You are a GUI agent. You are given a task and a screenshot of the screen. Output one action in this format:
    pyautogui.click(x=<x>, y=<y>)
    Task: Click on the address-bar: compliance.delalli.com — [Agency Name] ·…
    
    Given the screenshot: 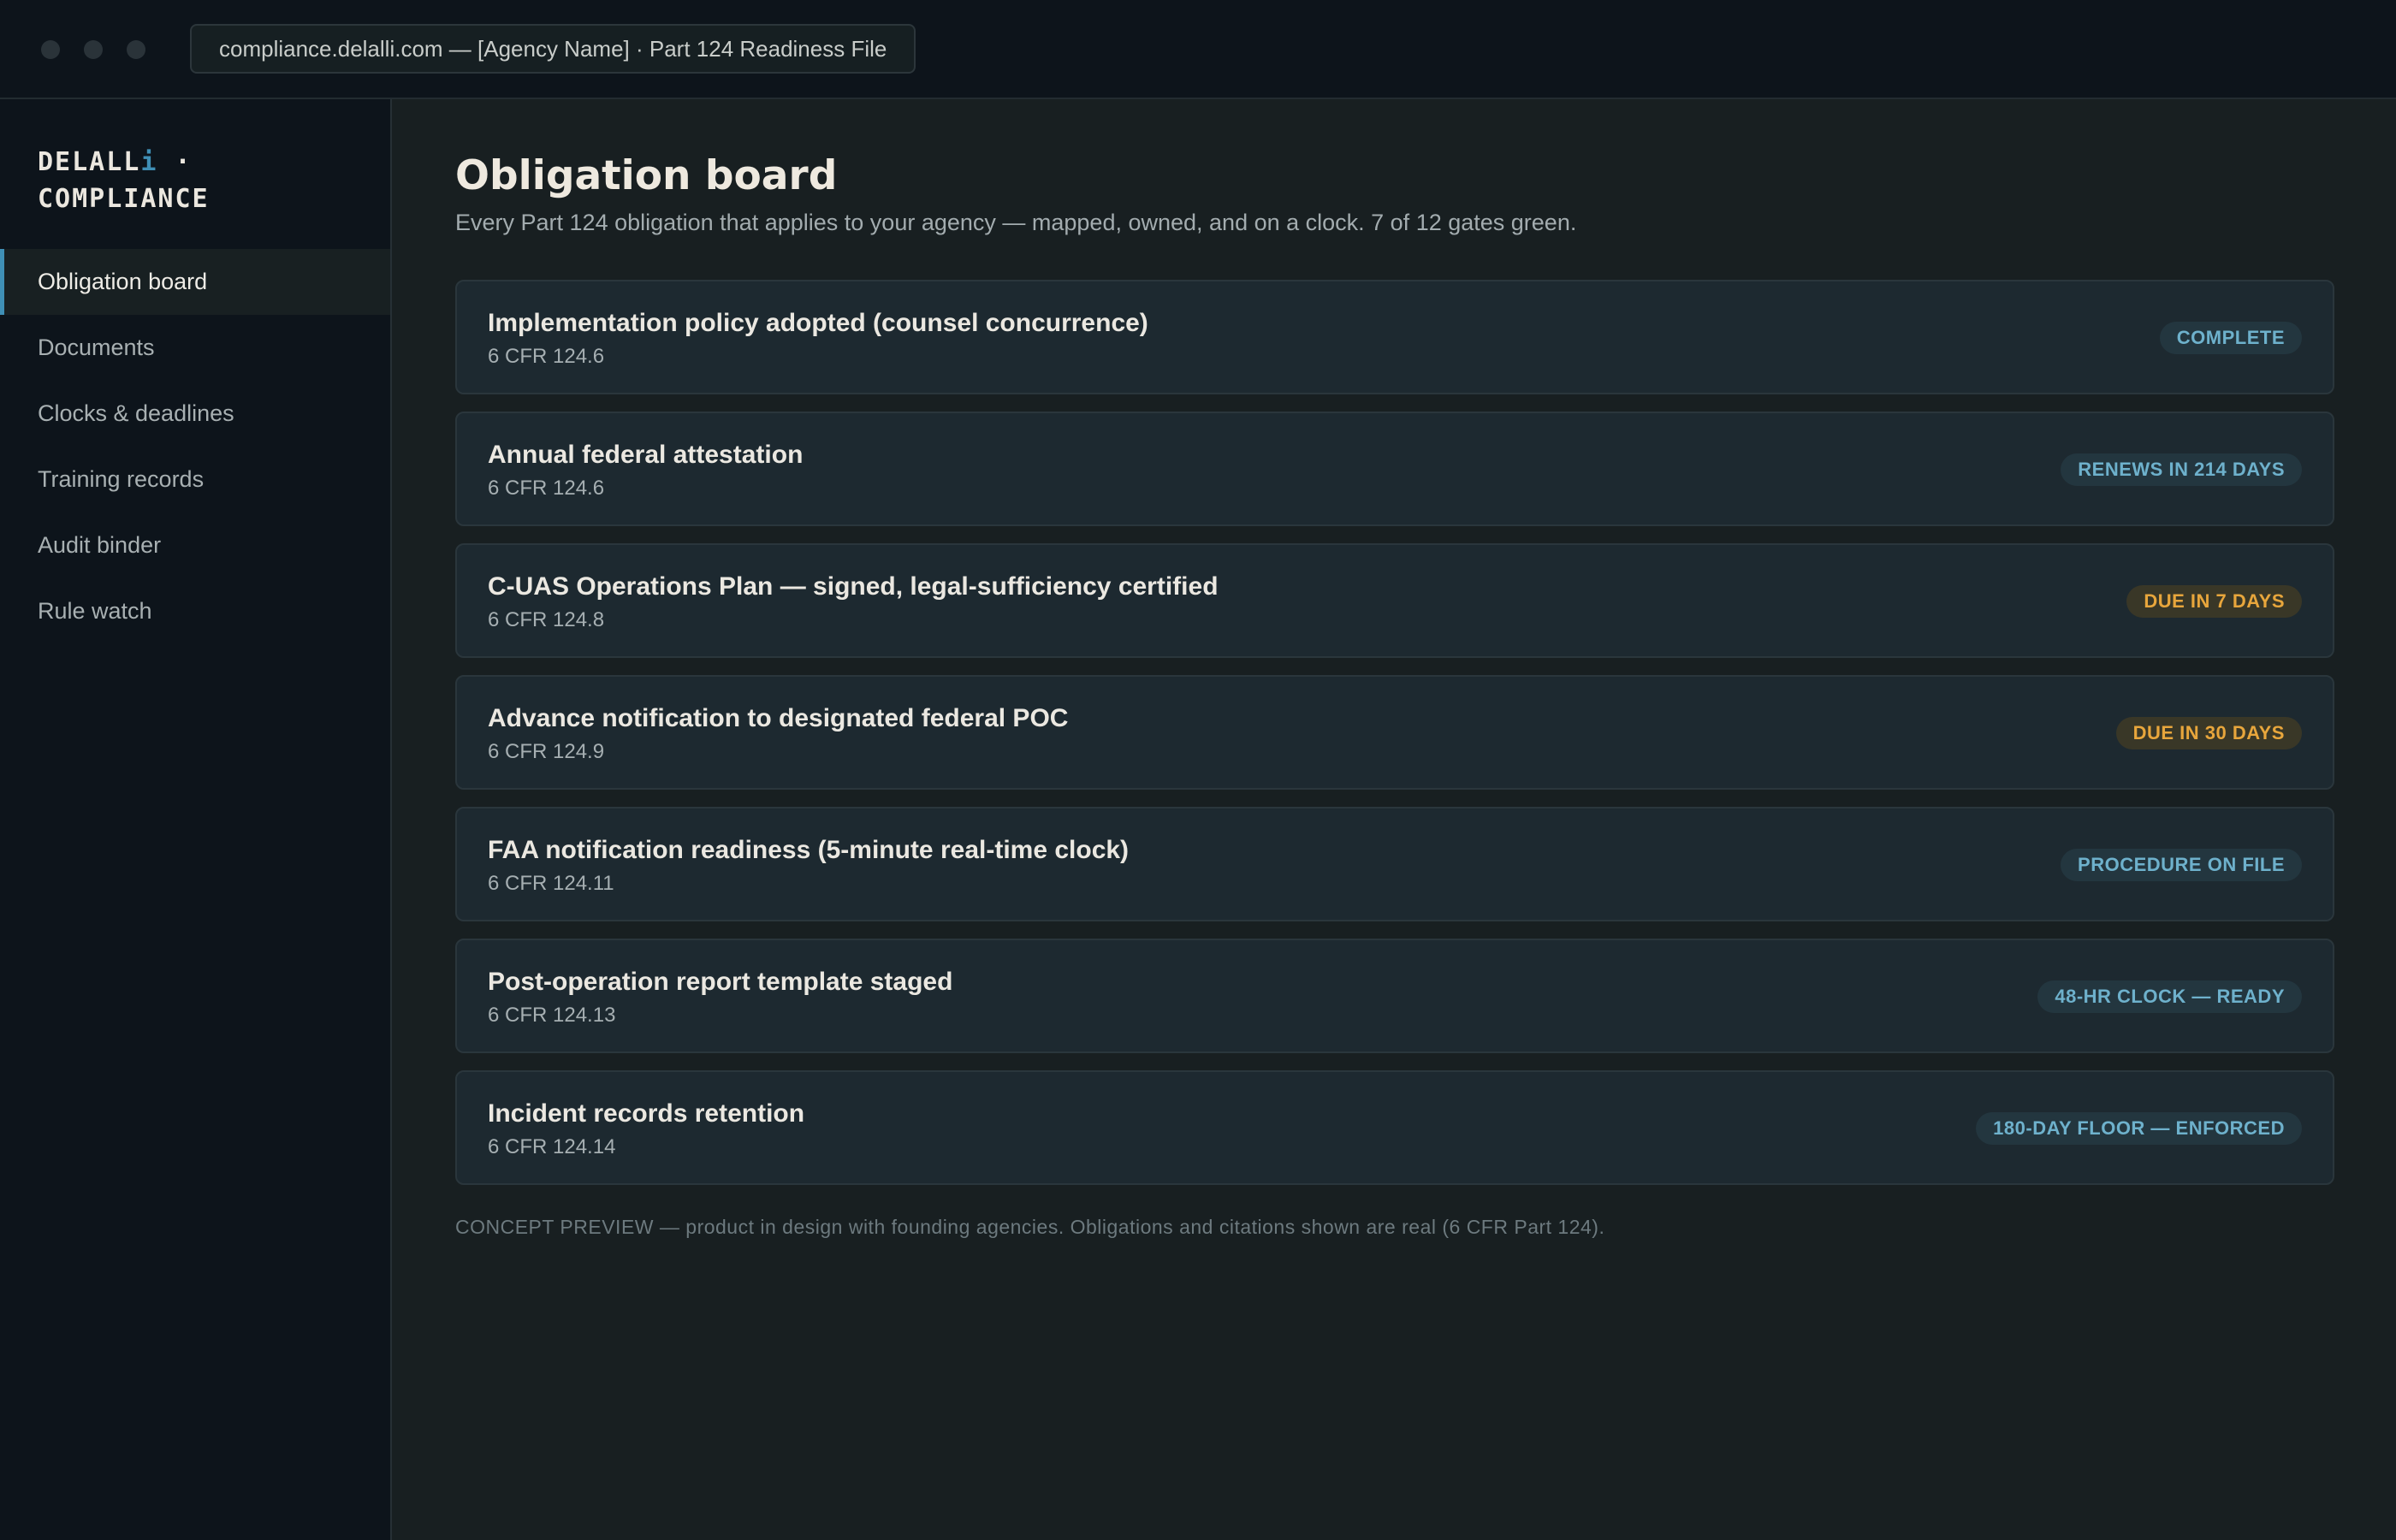 What is the action you would take?
    pyautogui.click(x=553, y=49)
    